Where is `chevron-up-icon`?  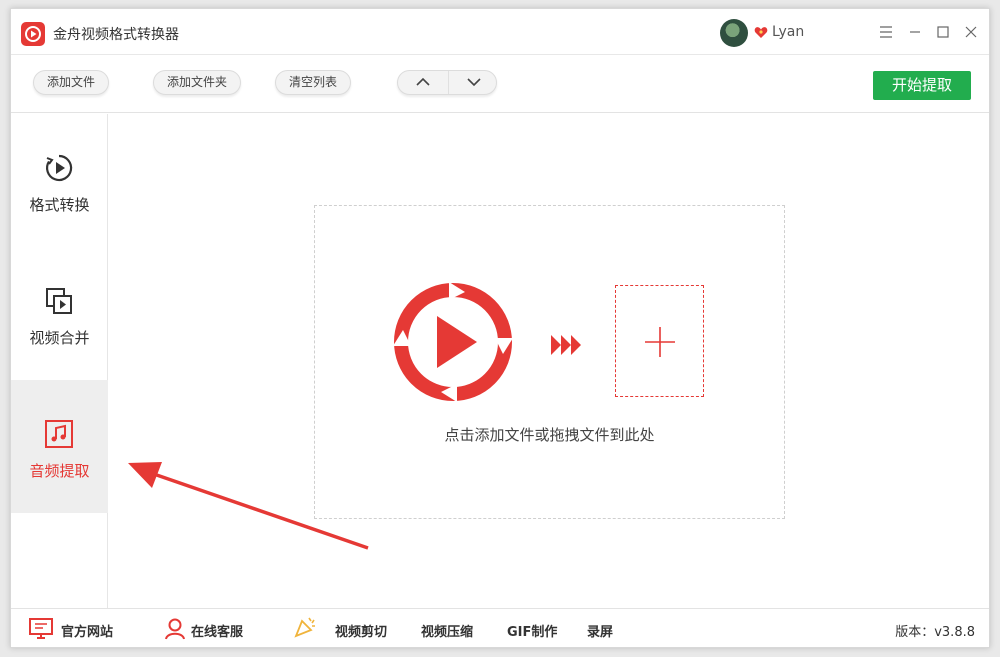
chevron-up-icon is located at coordinates (423, 81).